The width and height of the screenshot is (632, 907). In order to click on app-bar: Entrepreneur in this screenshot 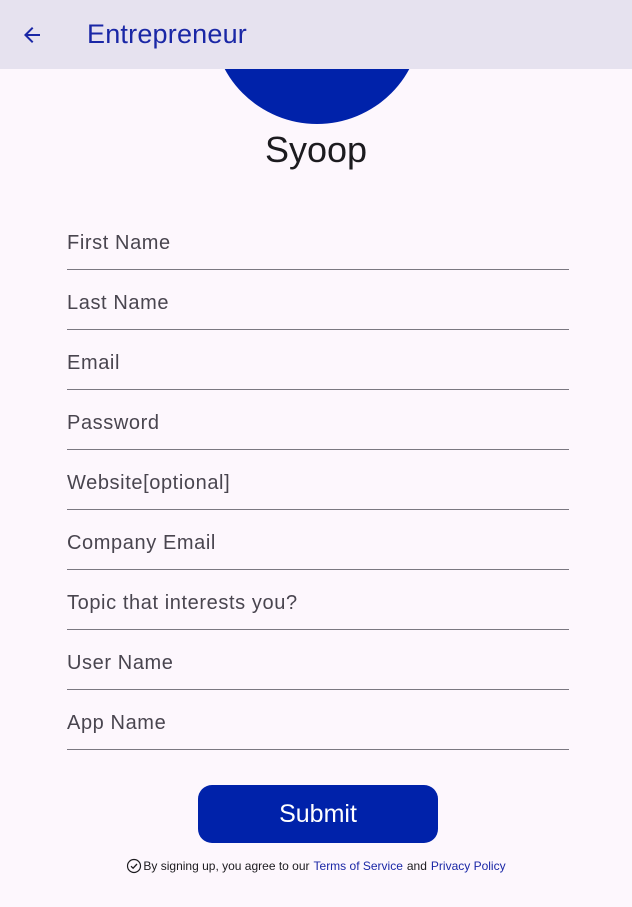, I will do `click(316, 34)`.